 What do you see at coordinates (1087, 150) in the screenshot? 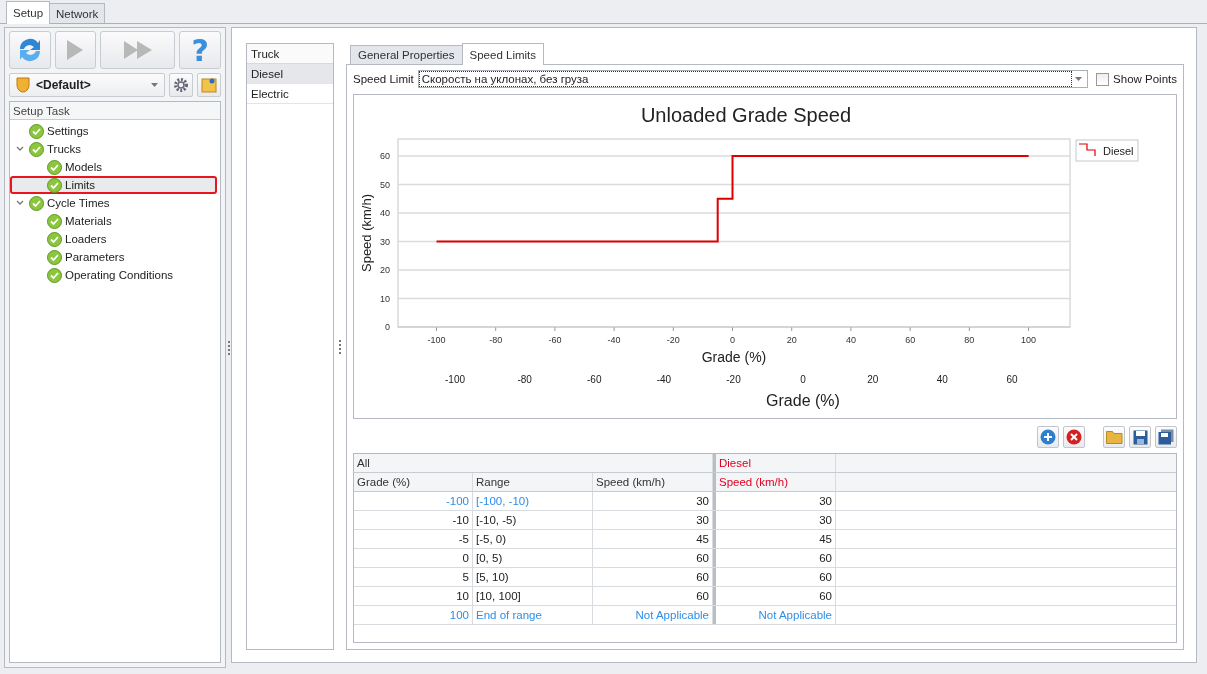
I see `legend-step-icon` at bounding box center [1087, 150].